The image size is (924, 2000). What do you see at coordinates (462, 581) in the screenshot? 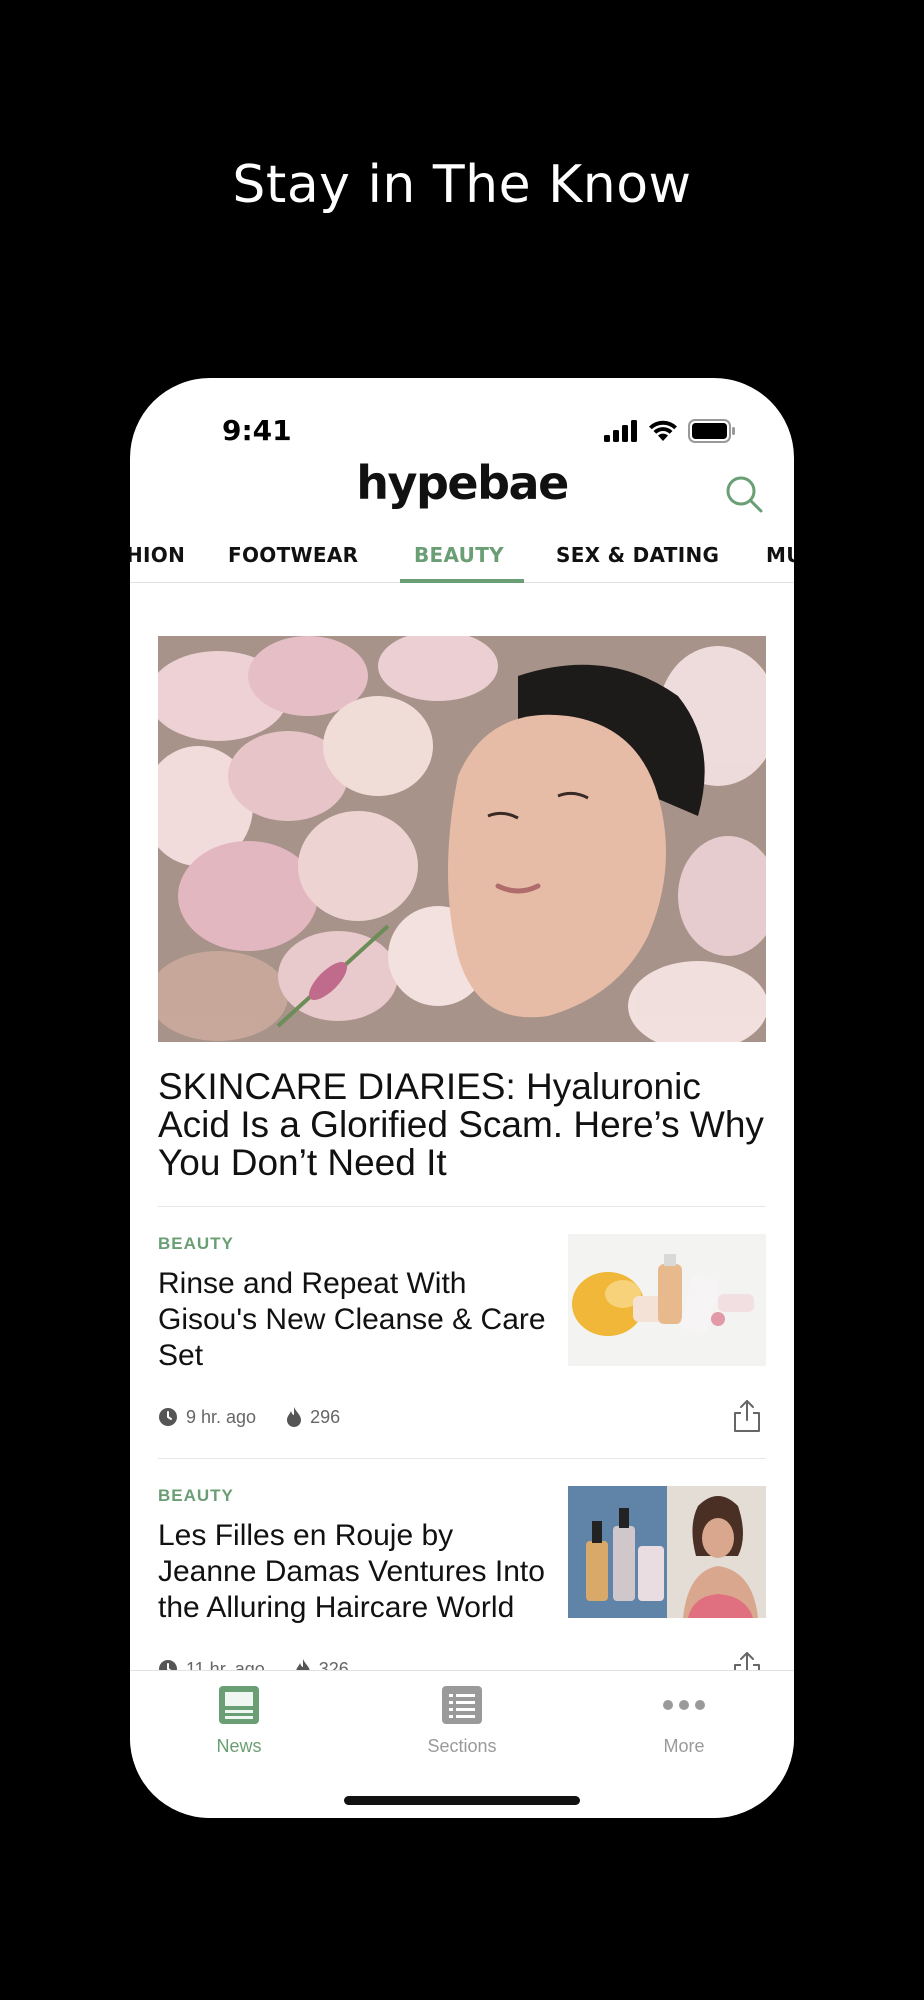
I see `active-tab-underline` at bounding box center [462, 581].